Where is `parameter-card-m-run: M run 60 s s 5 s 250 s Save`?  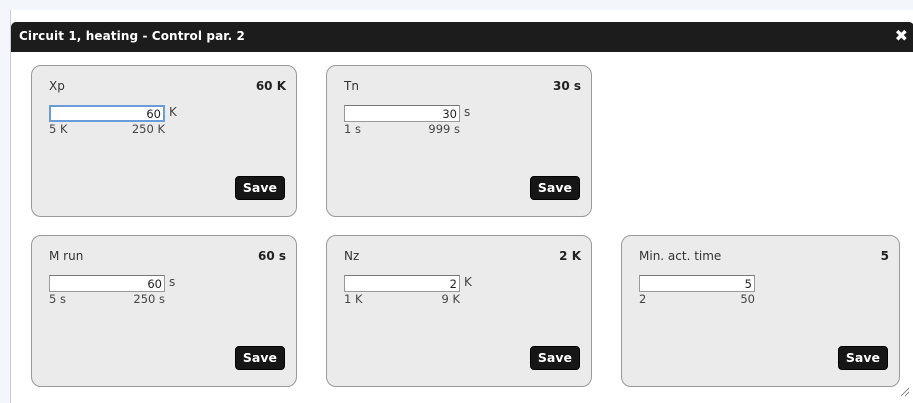
parameter-card-m-run: M run 60 s s 5 s 250 s Save is located at coordinates (164, 311).